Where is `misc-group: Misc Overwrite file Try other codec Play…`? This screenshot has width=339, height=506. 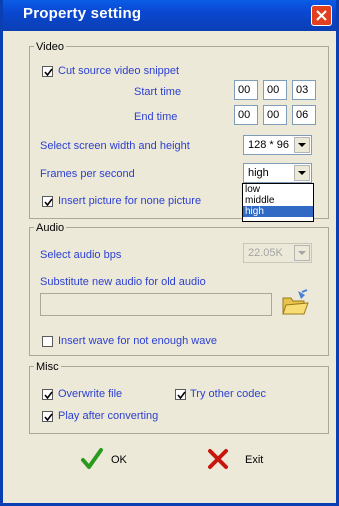
misc-group: Misc Overwrite file Try other codec Play… is located at coordinates (179, 397).